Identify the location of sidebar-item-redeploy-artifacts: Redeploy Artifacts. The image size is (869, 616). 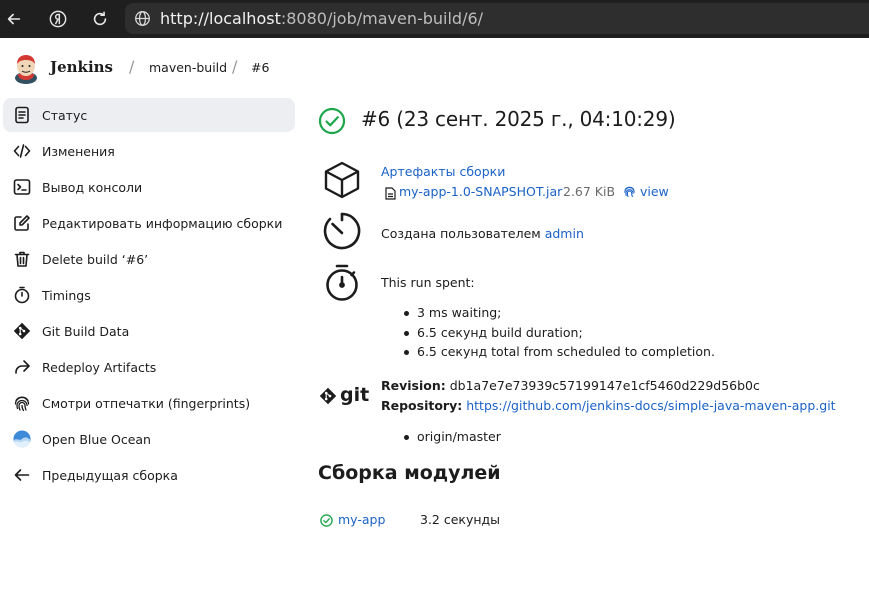
(149, 367).